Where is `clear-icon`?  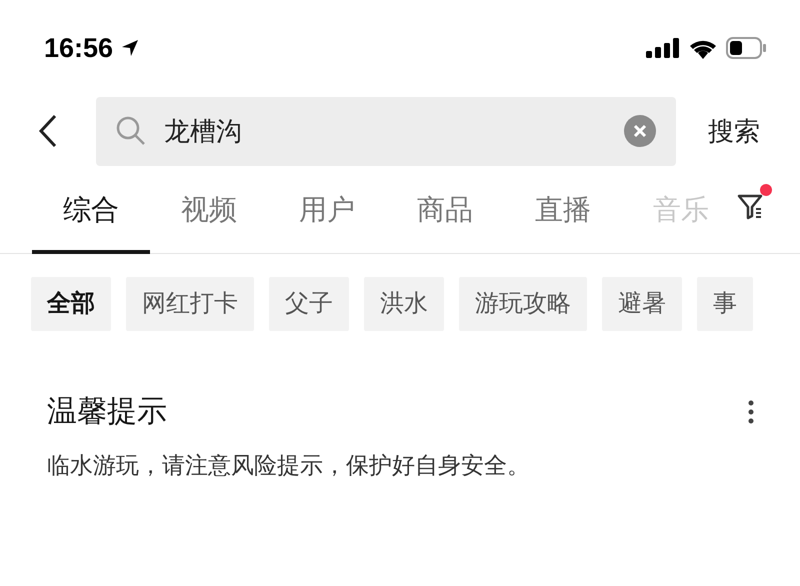 clear-icon is located at coordinates (640, 131).